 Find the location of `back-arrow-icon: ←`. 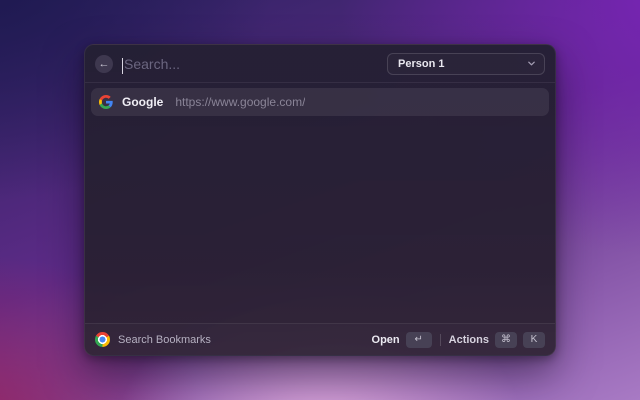

back-arrow-icon: ← is located at coordinates (104, 63).